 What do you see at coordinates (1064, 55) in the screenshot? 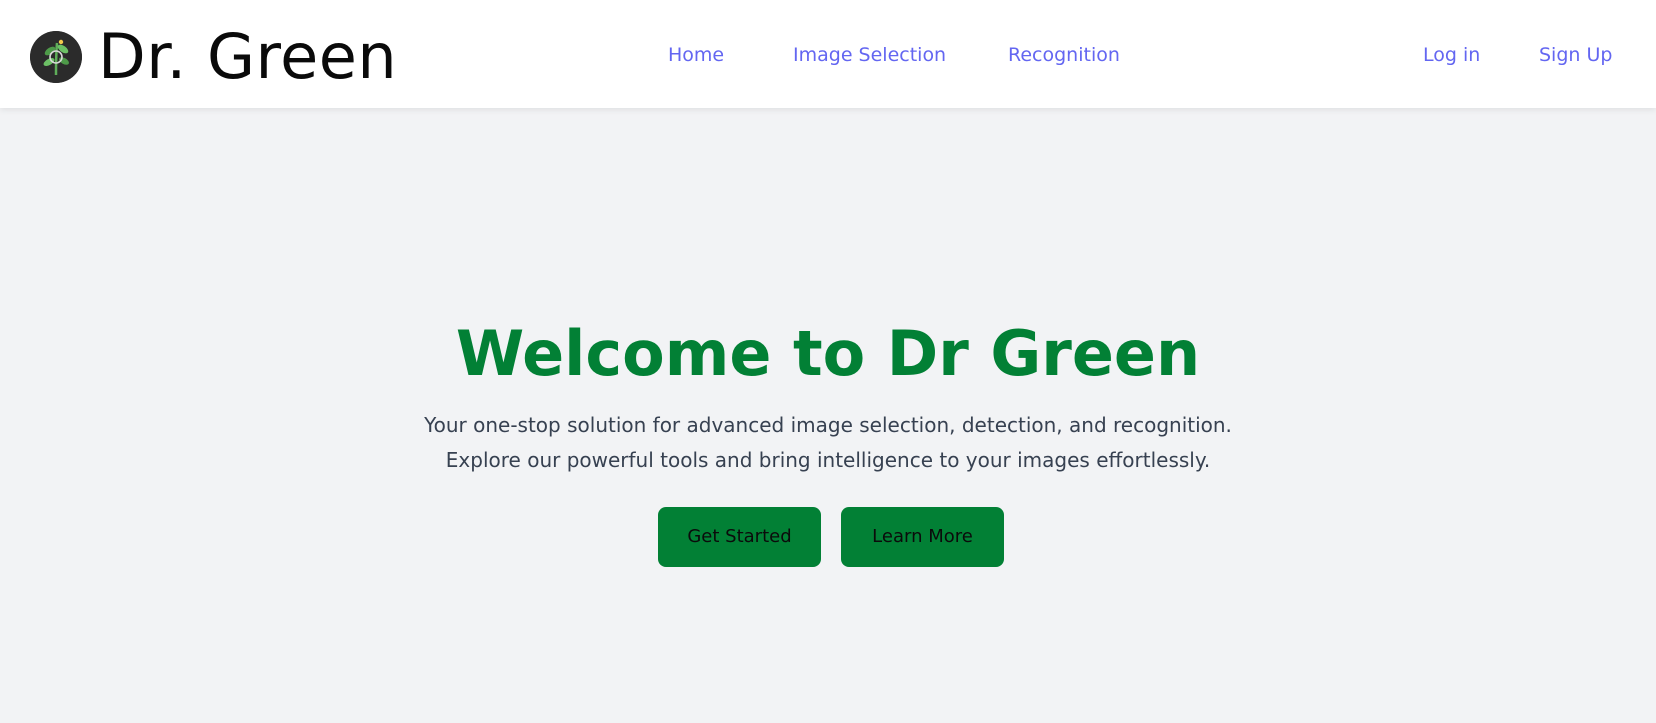
I see `nav-recognition-link: Recognition` at bounding box center [1064, 55].